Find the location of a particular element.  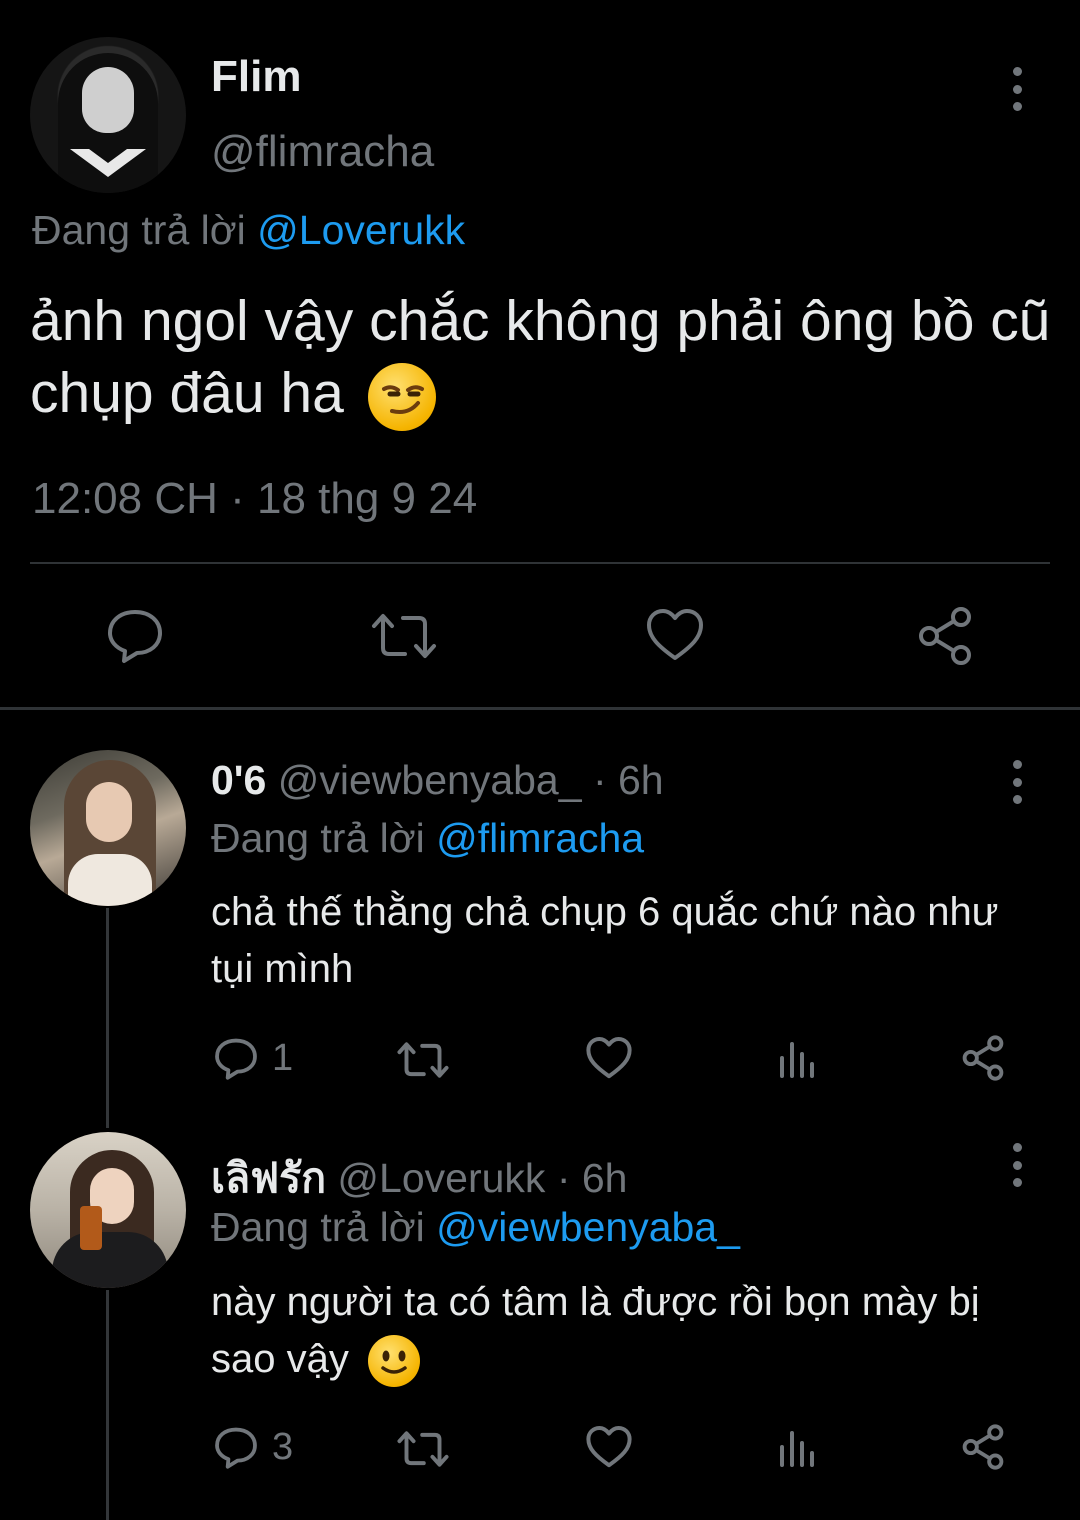

reply-header: 0'6 @viewbenyaba_ · 6h is located at coordinates (437, 780).